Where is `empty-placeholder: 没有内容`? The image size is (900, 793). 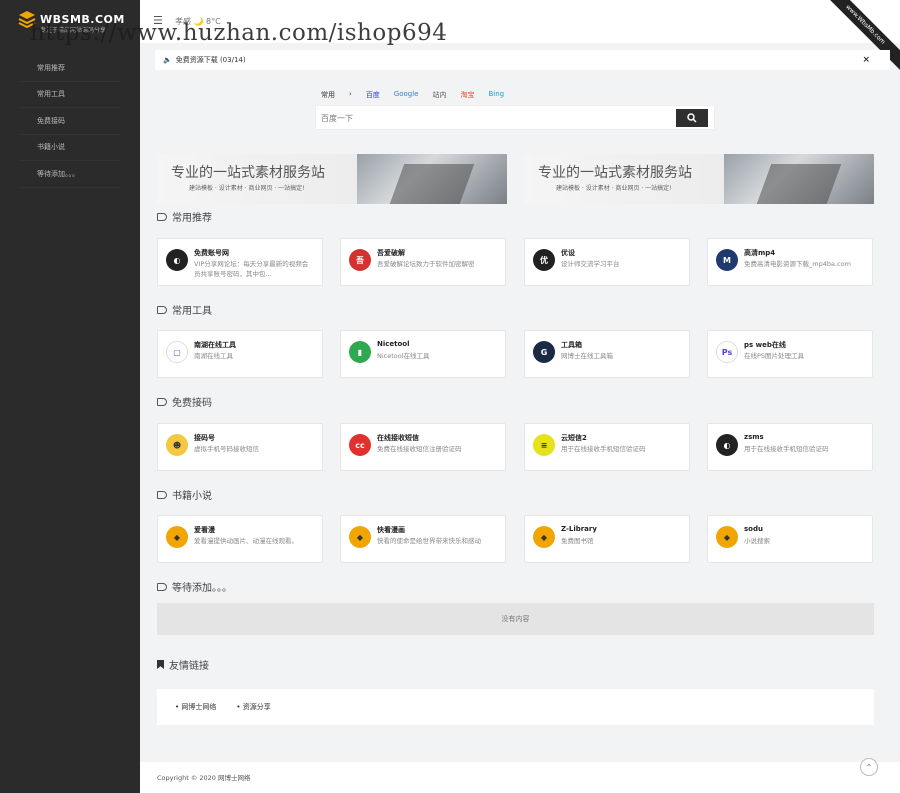 empty-placeholder: 没有内容 is located at coordinates (515, 619).